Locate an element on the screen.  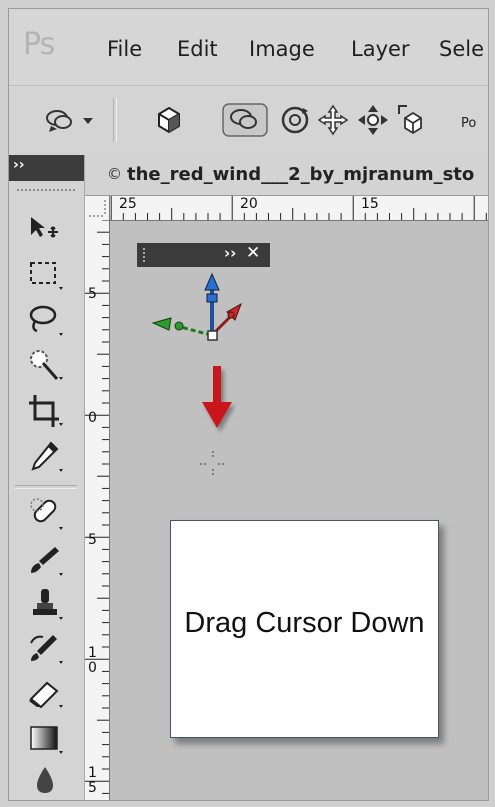
callout-text: Drag Cursor Down is located at coordinates (304, 623).